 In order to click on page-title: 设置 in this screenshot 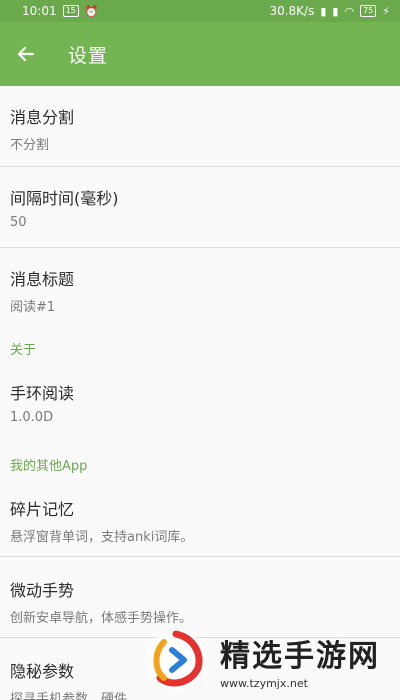, I will do `click(88, 55)`.